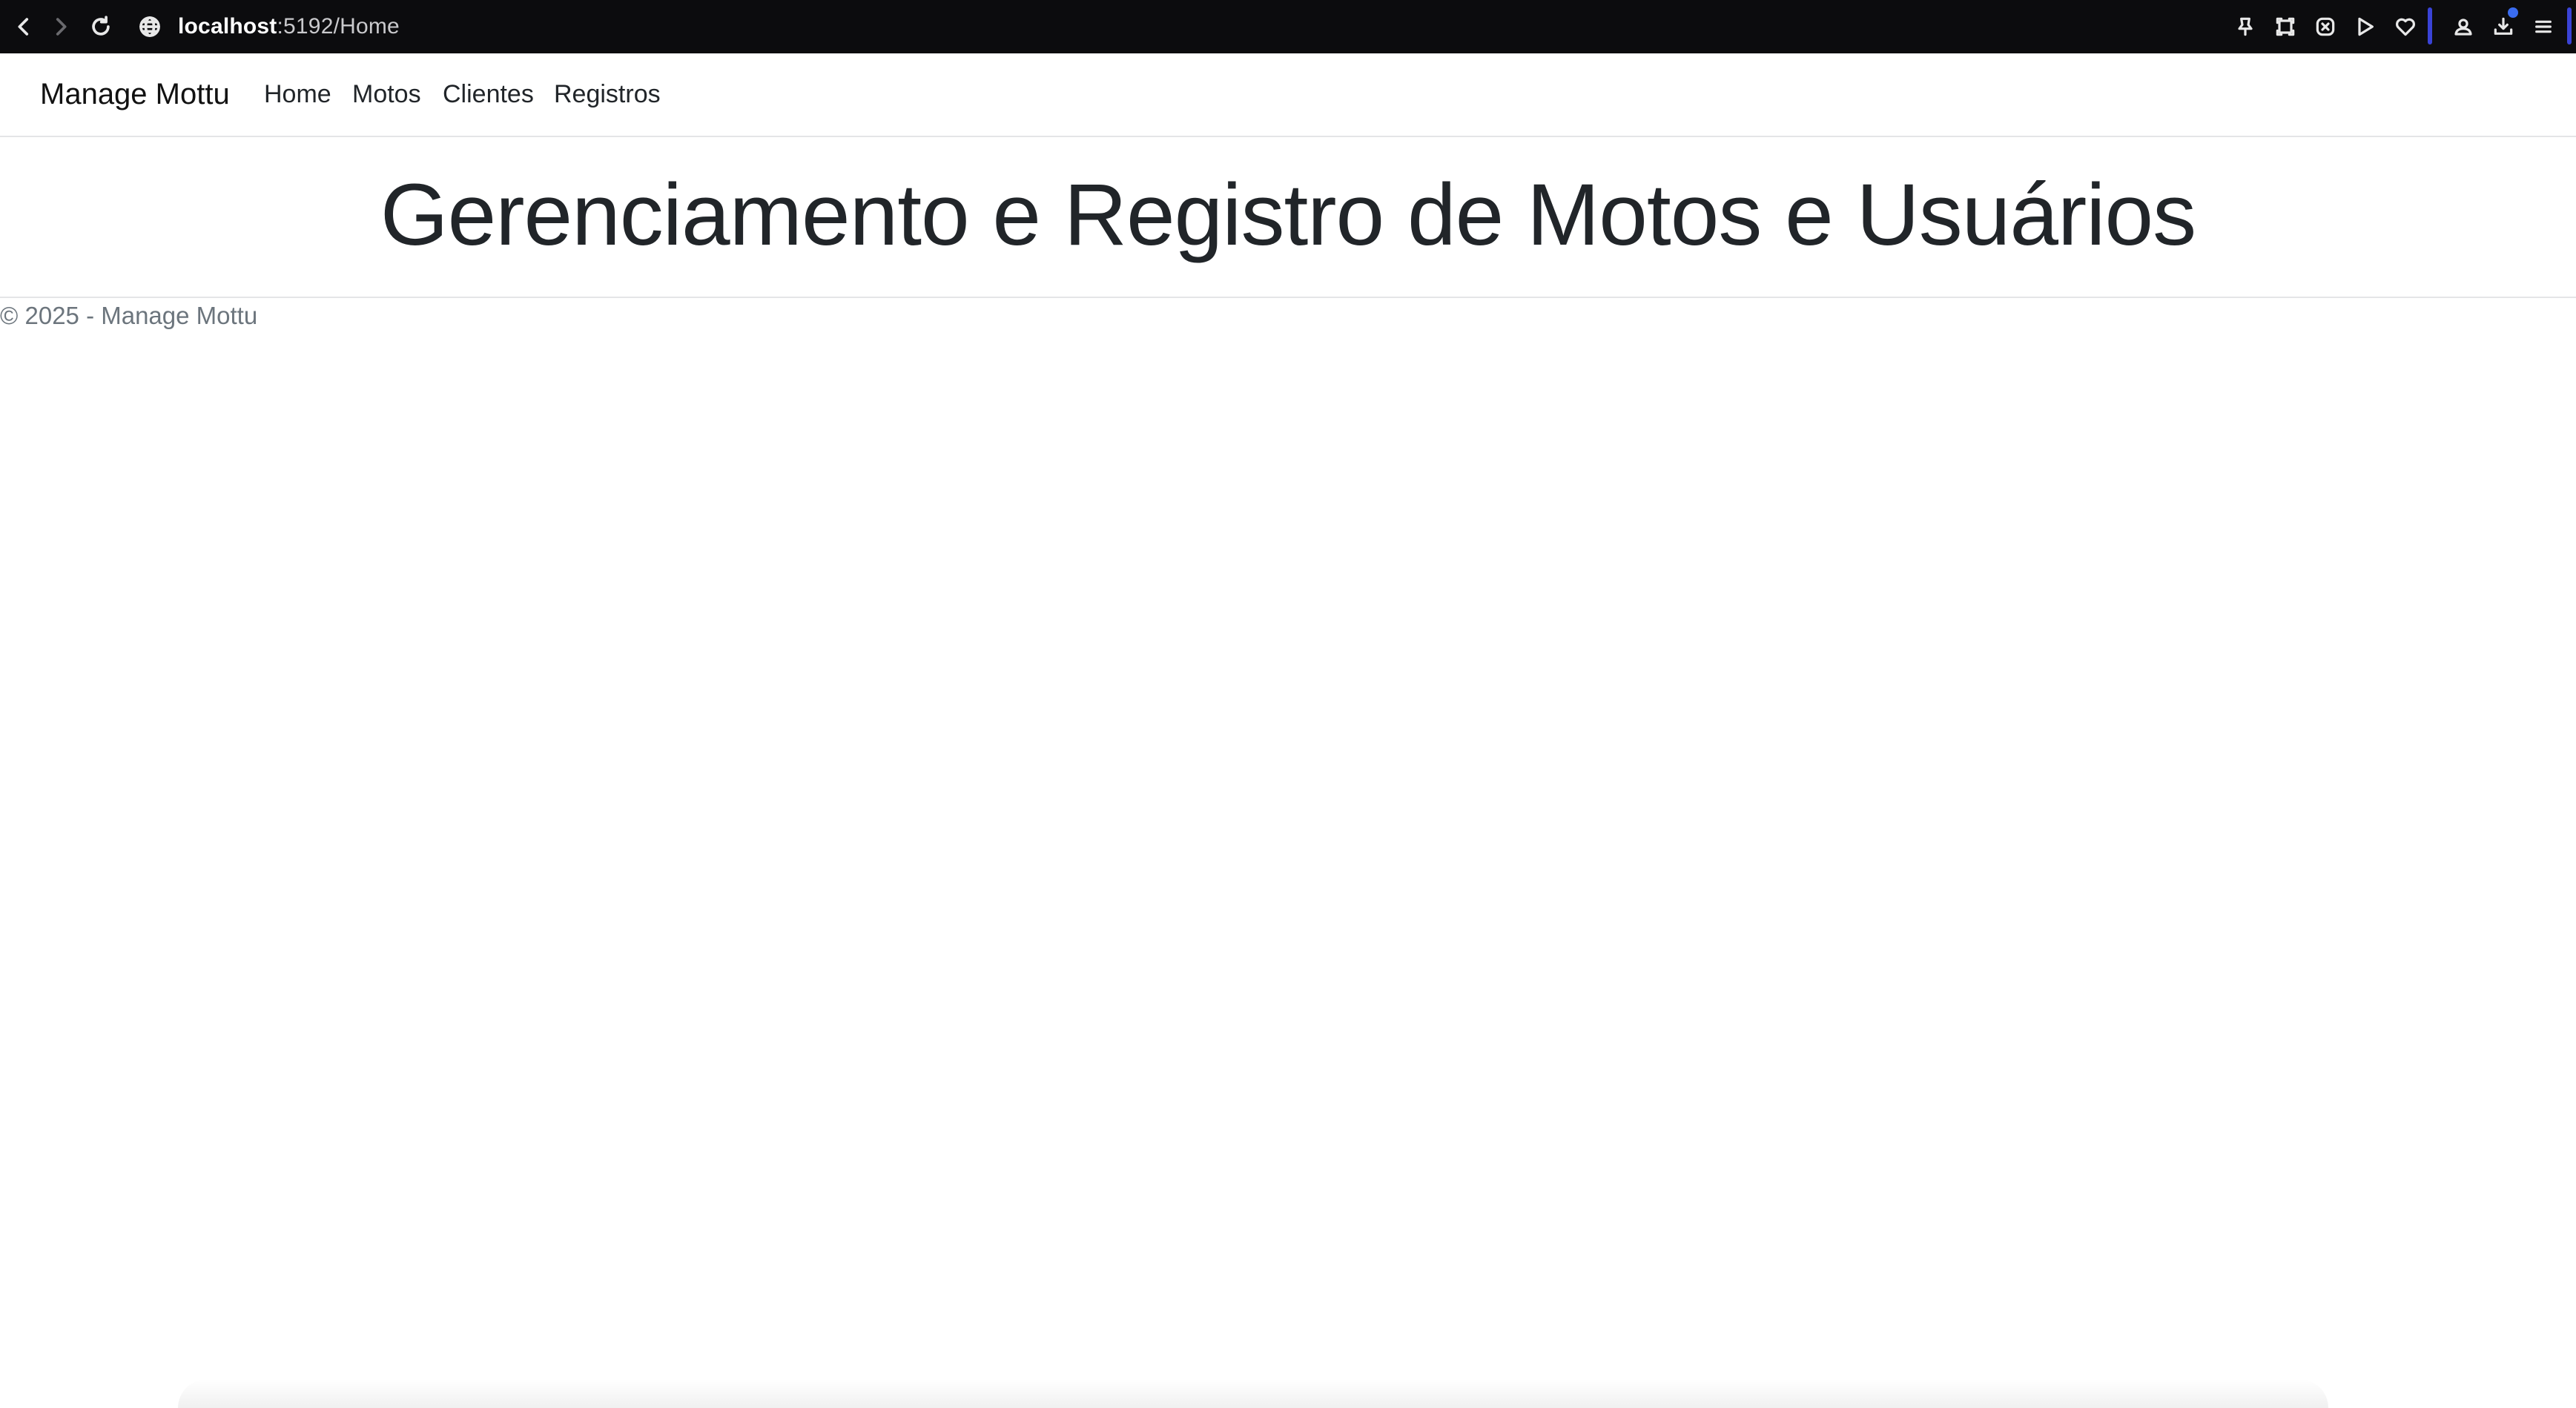 The width and height of the screenshot is (2576, 1408). What do you see at coordinates (488, 94) in the screenshot?
I see `nav-link-clientes: Clientes` at bounding box center [488, 94].